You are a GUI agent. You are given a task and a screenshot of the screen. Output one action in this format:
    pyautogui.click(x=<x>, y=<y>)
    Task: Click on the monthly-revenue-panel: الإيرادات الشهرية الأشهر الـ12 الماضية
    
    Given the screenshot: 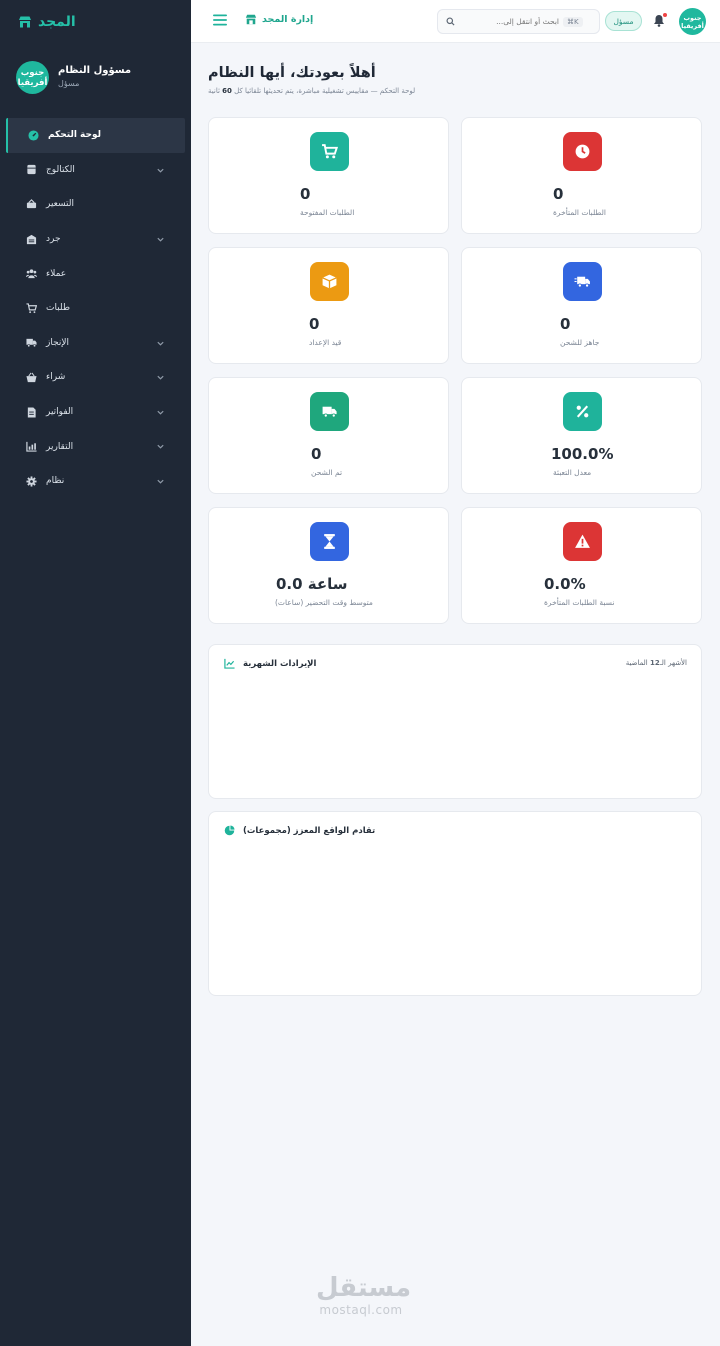 What is the action you would take?
    pyautogui.click(x=455, y=721)
    